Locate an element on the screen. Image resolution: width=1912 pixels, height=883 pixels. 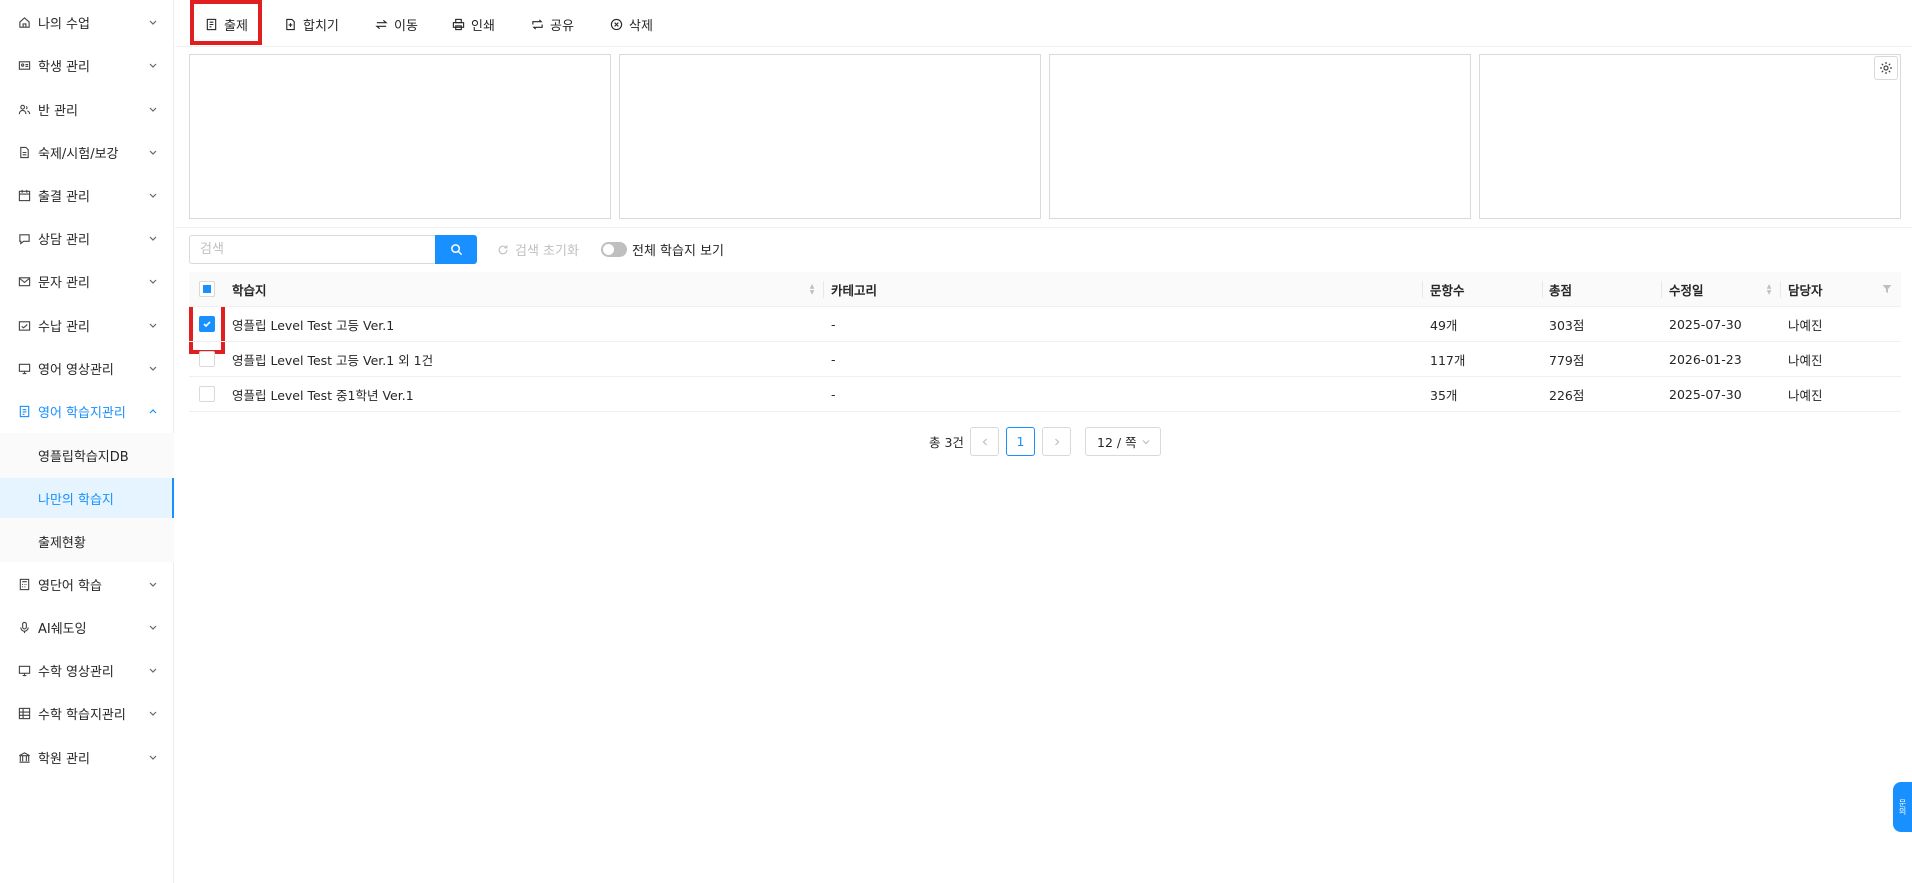
sidebar-item-sms: 문자 관리 is located at coordinates (87, 281).